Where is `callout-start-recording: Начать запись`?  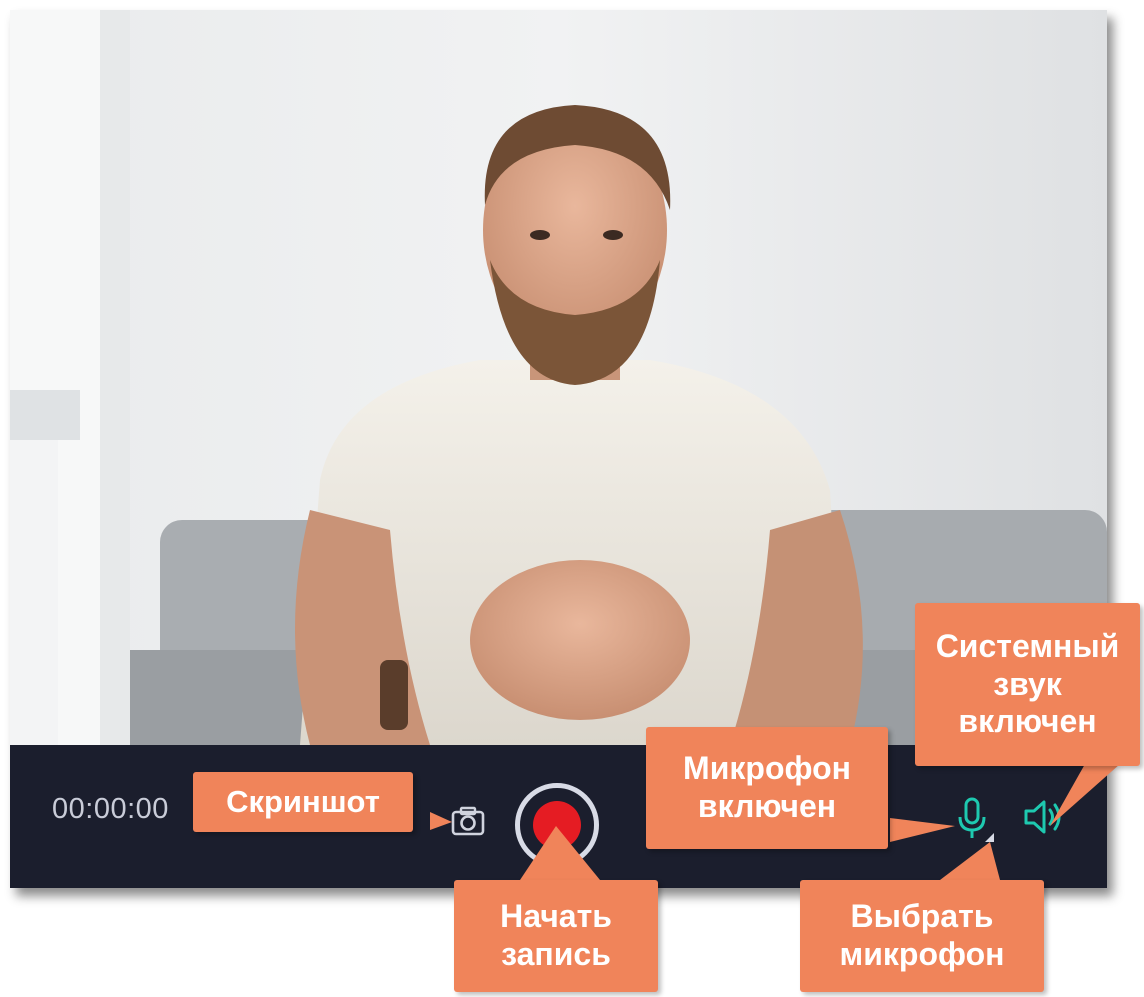
callout-start-recording: Начать запись is located at coordinates (556, 936).